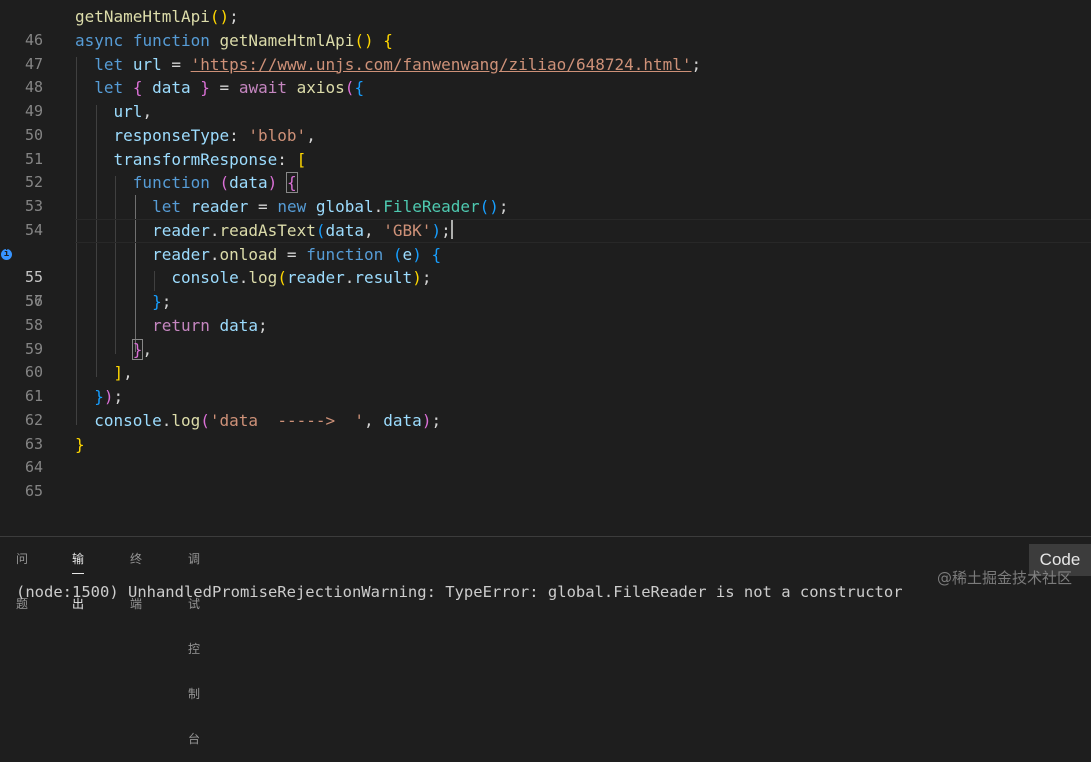 This screenshot has height=762, width=1091. I want to click on code-line-55-current: 55 reader.readAsText(data, 'GBK');, so click(545, 252).